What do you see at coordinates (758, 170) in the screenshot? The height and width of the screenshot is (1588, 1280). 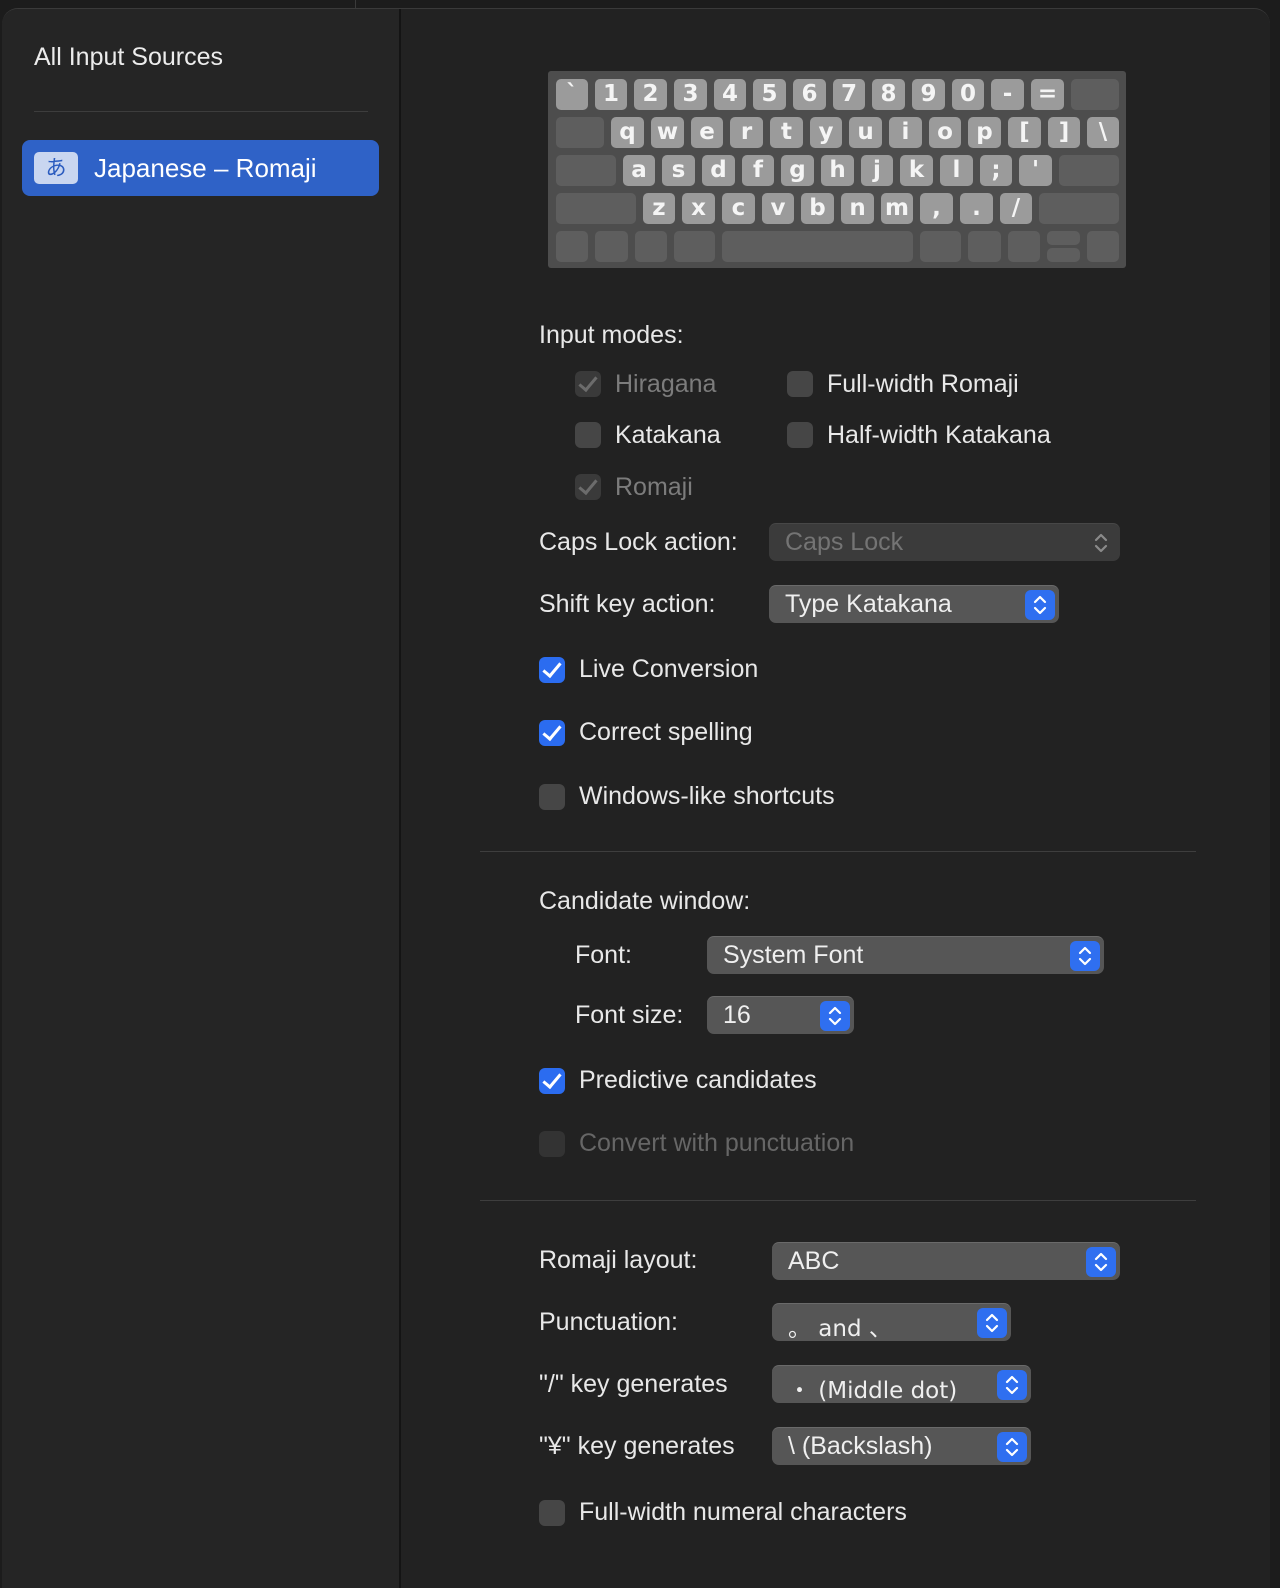 I see `key: f` at bounding box center [758, 170].